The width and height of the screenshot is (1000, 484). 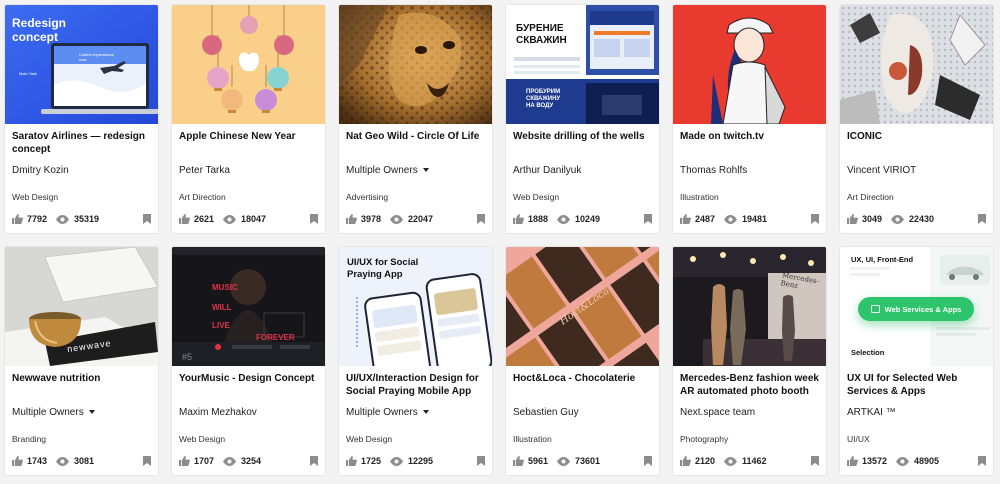 I want to click on project-category: UI/UX, so click(x=858, y=439).